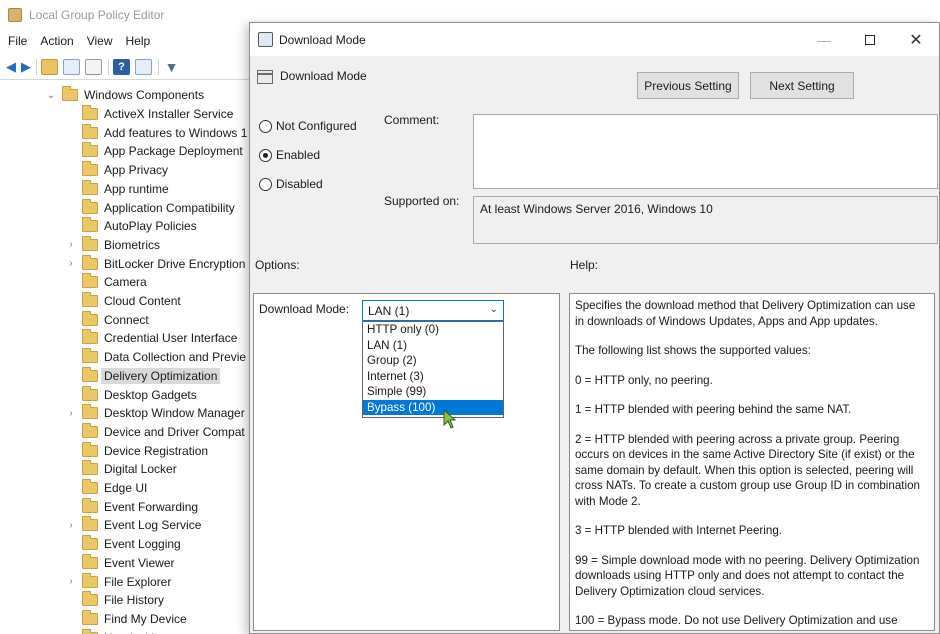  What do you see at coordinates (117, 170) in the screenshot?
I see `tree-item: App Privacy` at bounding box center [117, 170].